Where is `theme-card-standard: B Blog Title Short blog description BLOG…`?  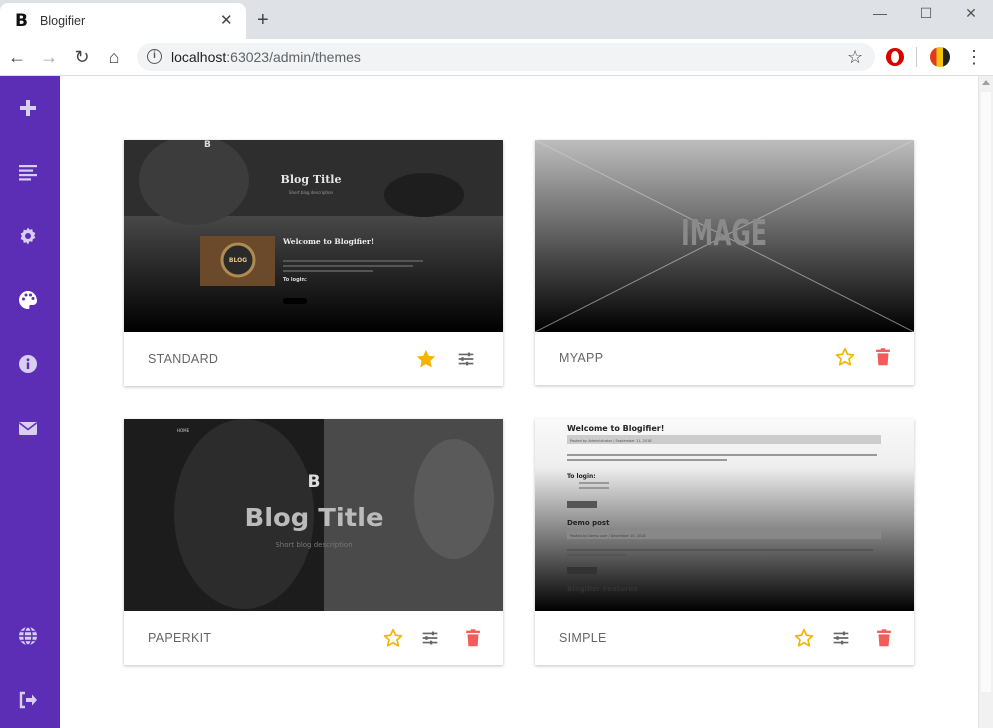
theme-card-standard: B Blog Title Short blog description BLOG… is located at coordinates (313, 263).